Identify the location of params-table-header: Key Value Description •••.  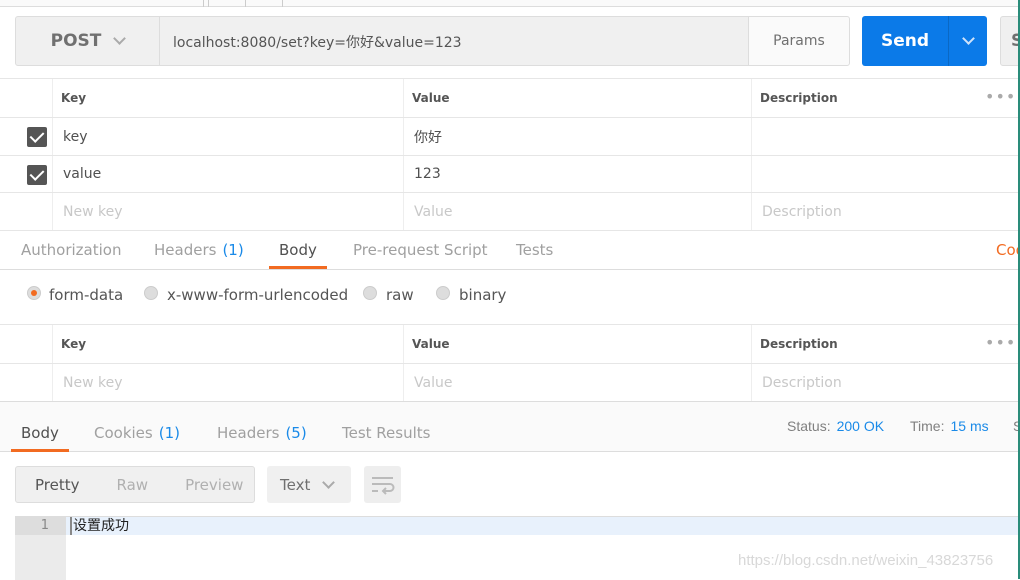
(510, 98).